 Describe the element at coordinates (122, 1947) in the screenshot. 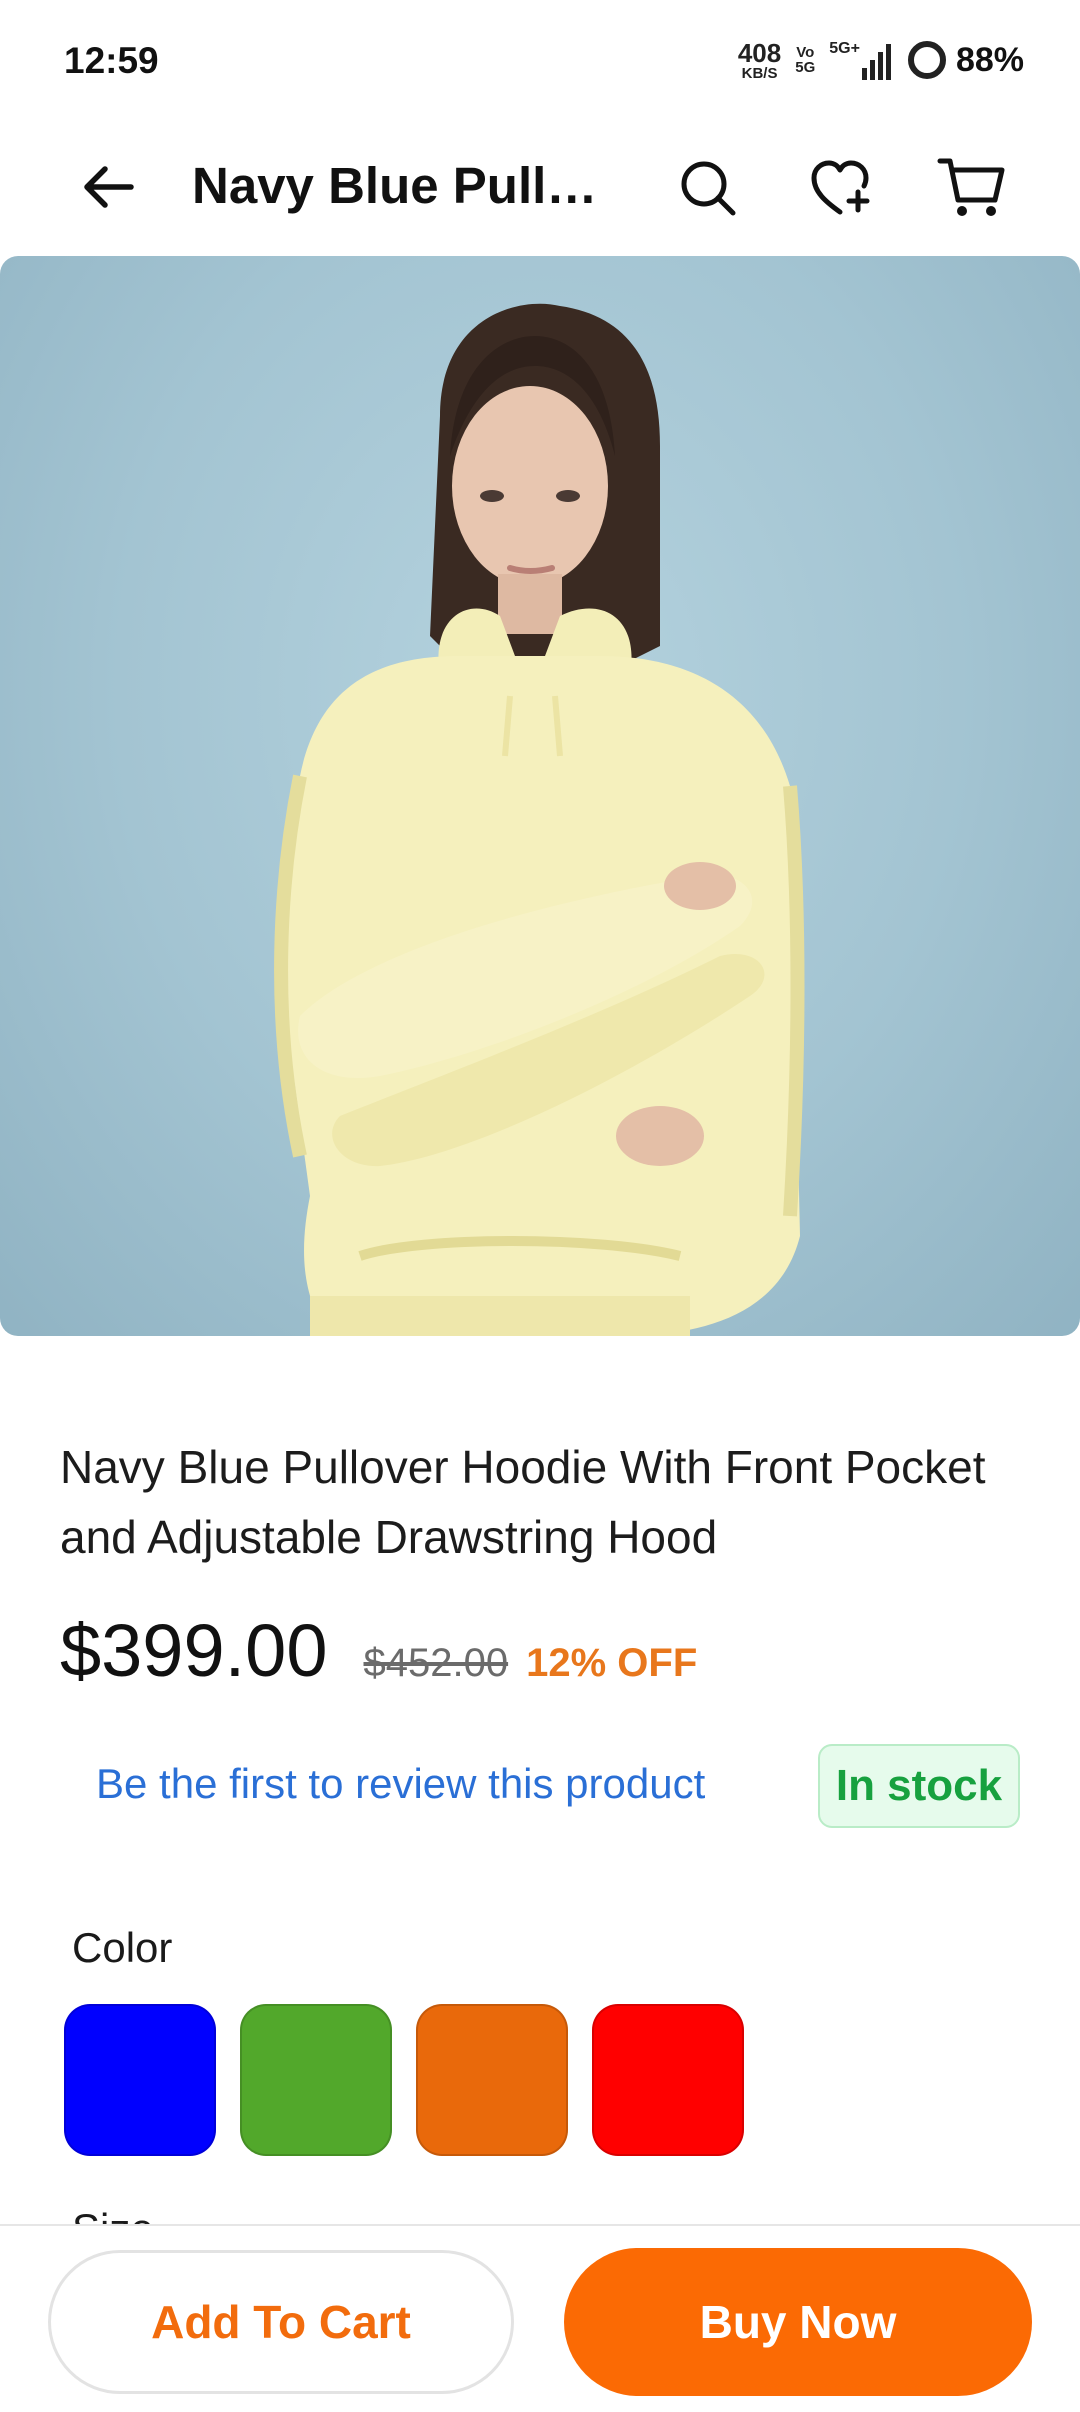

I see `color-option-label: Color` at that location.